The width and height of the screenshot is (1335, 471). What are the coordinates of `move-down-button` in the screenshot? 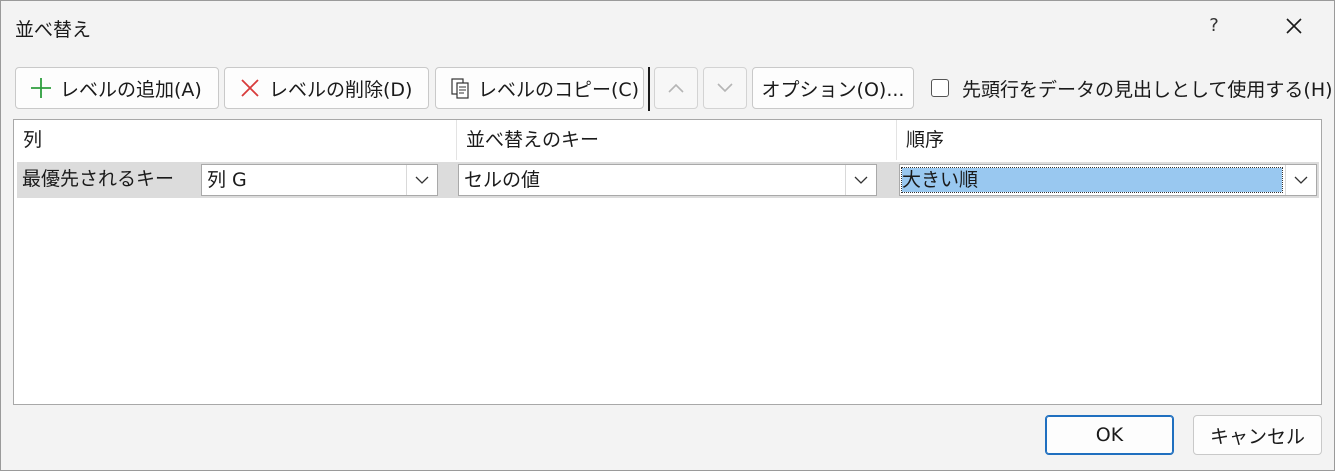 It's located at (725, 88).